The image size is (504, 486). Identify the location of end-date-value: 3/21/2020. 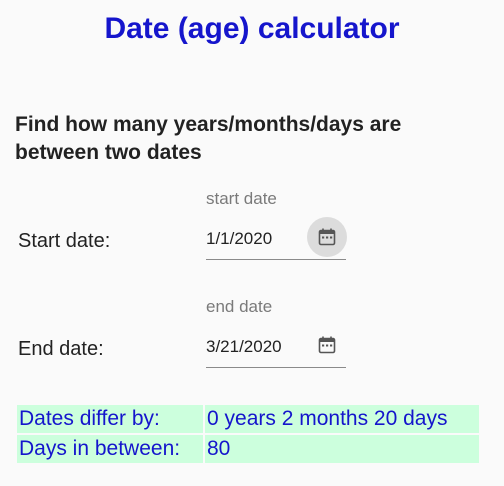
(244, 346).